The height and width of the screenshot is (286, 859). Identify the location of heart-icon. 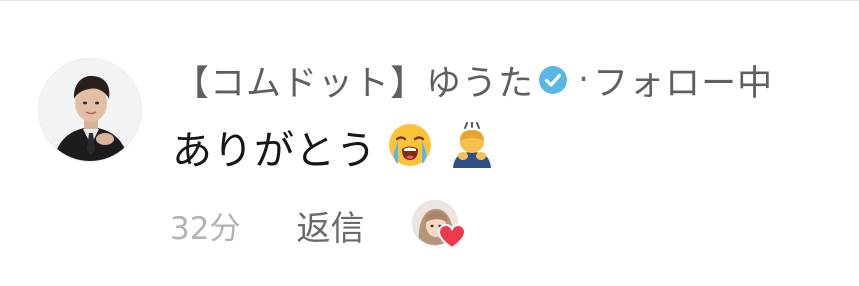
(452, 236).